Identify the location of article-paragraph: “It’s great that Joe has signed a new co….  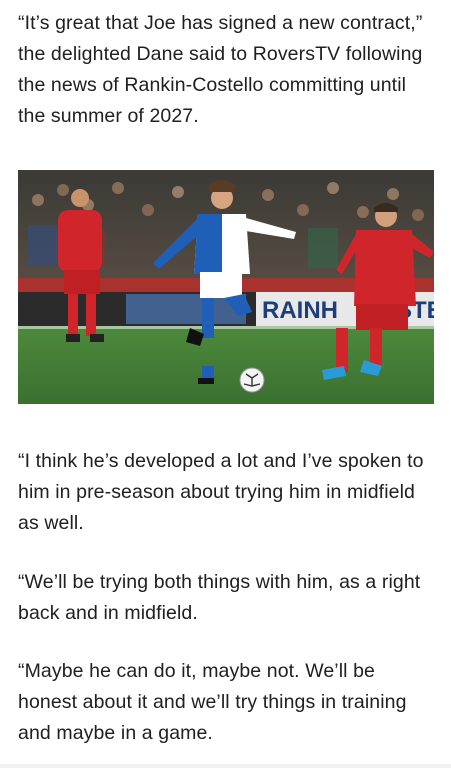
(220, 69).